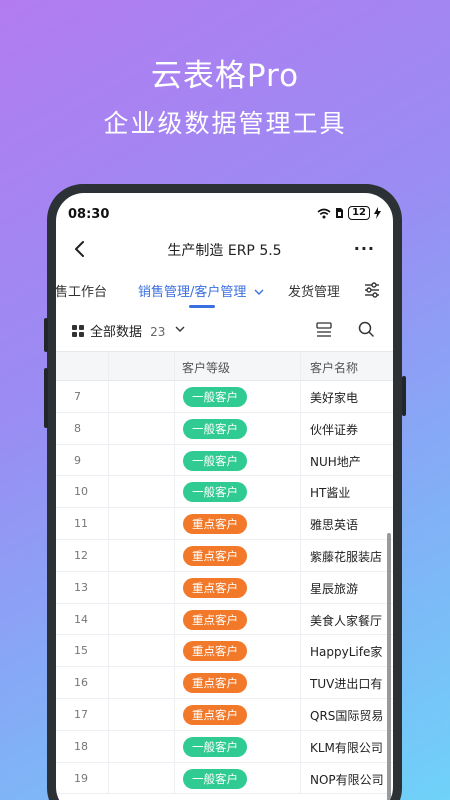  I want to click on status-bar: 08:30 12, so click(224, 210).